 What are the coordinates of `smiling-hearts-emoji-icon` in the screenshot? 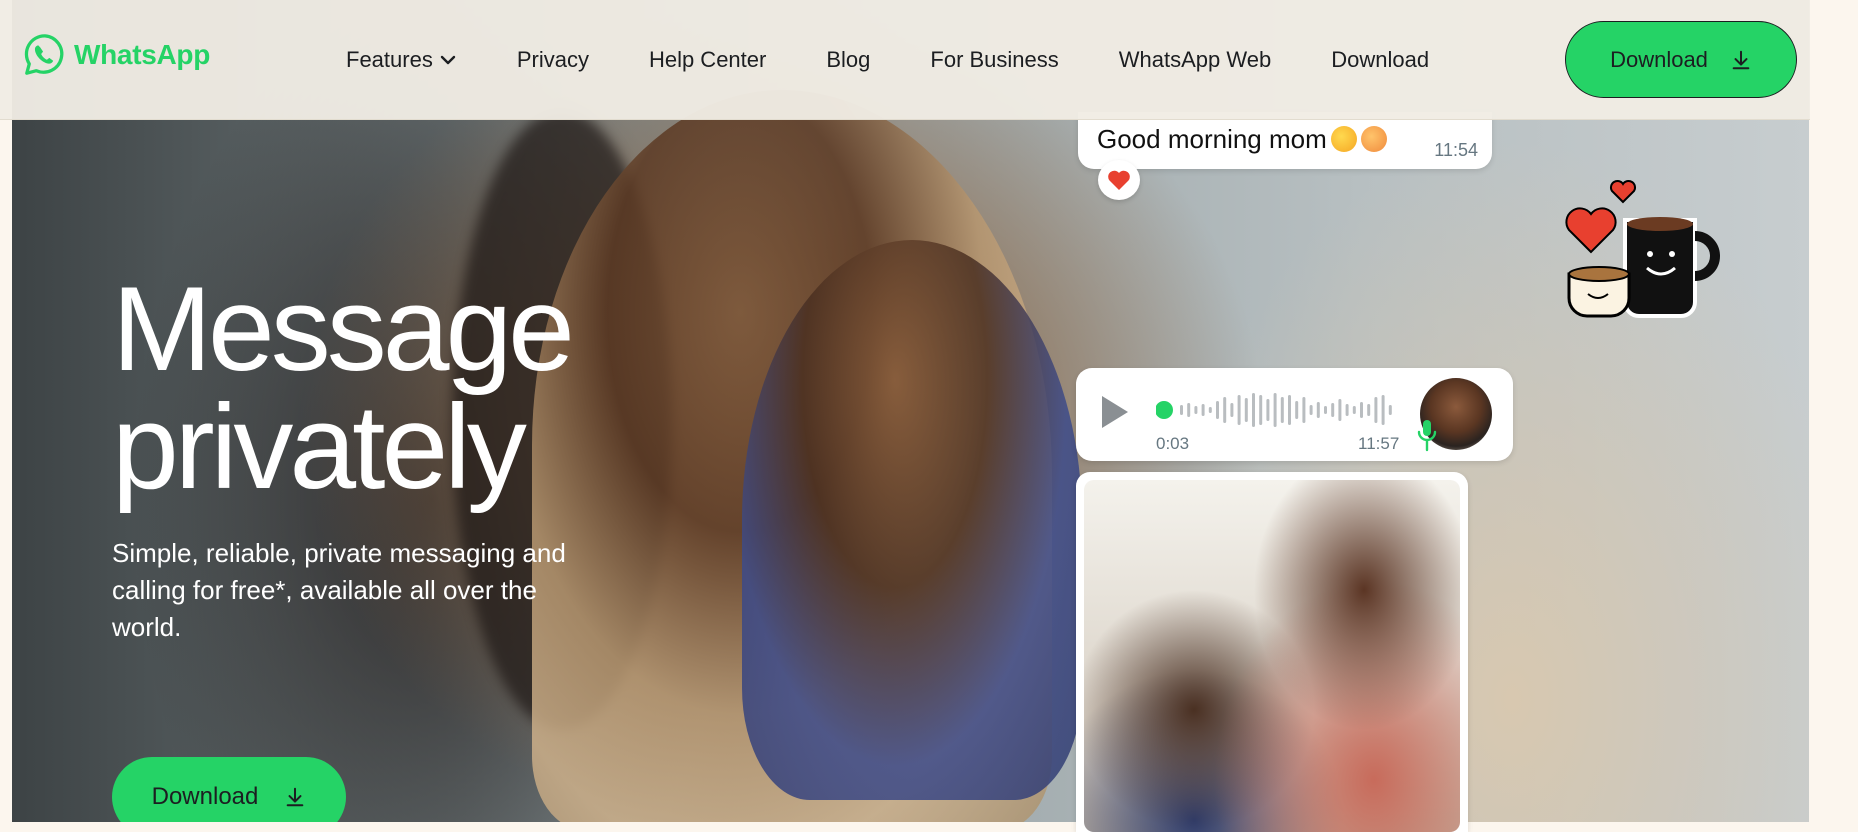 It's located at (1373, 139).